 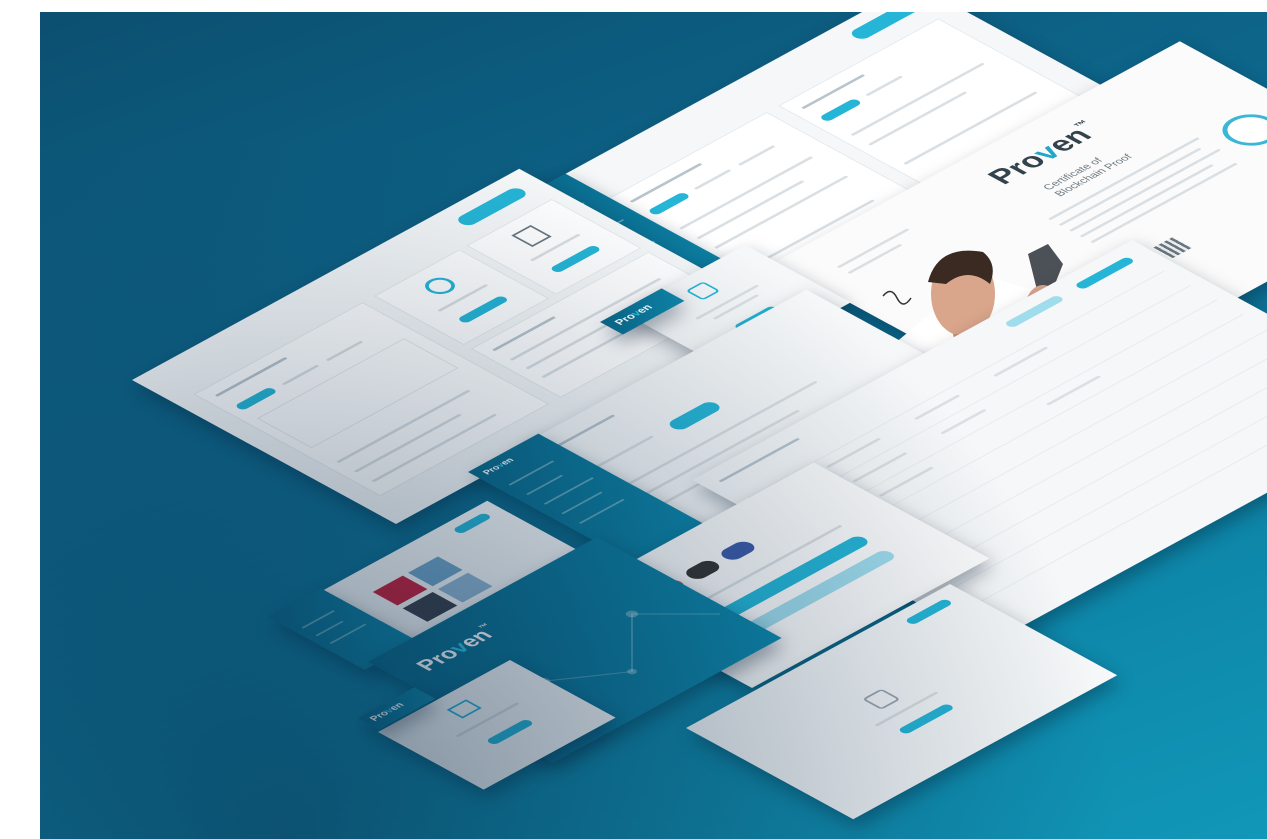 What do you see at coordinates (1238, 130) in the screenshot?
I see `seal-icon` at bounding box center [1238, 130].